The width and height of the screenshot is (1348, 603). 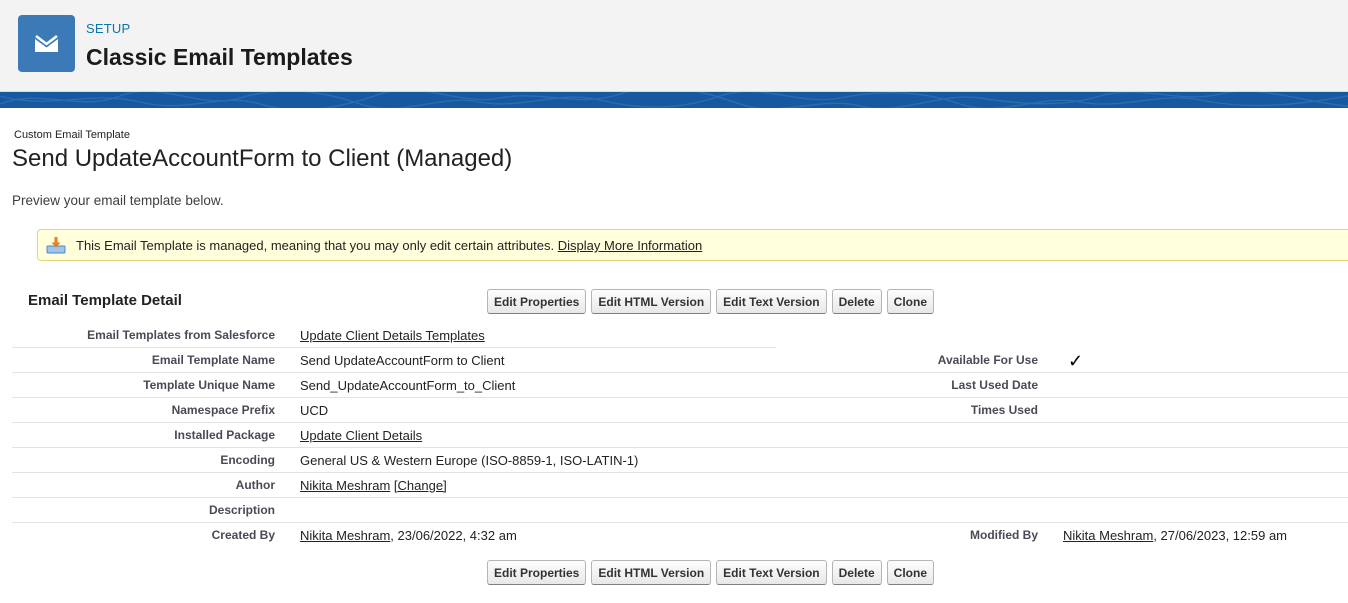 I want to click on available-for-use-label: Available For Use, so click(x=987, y=360).